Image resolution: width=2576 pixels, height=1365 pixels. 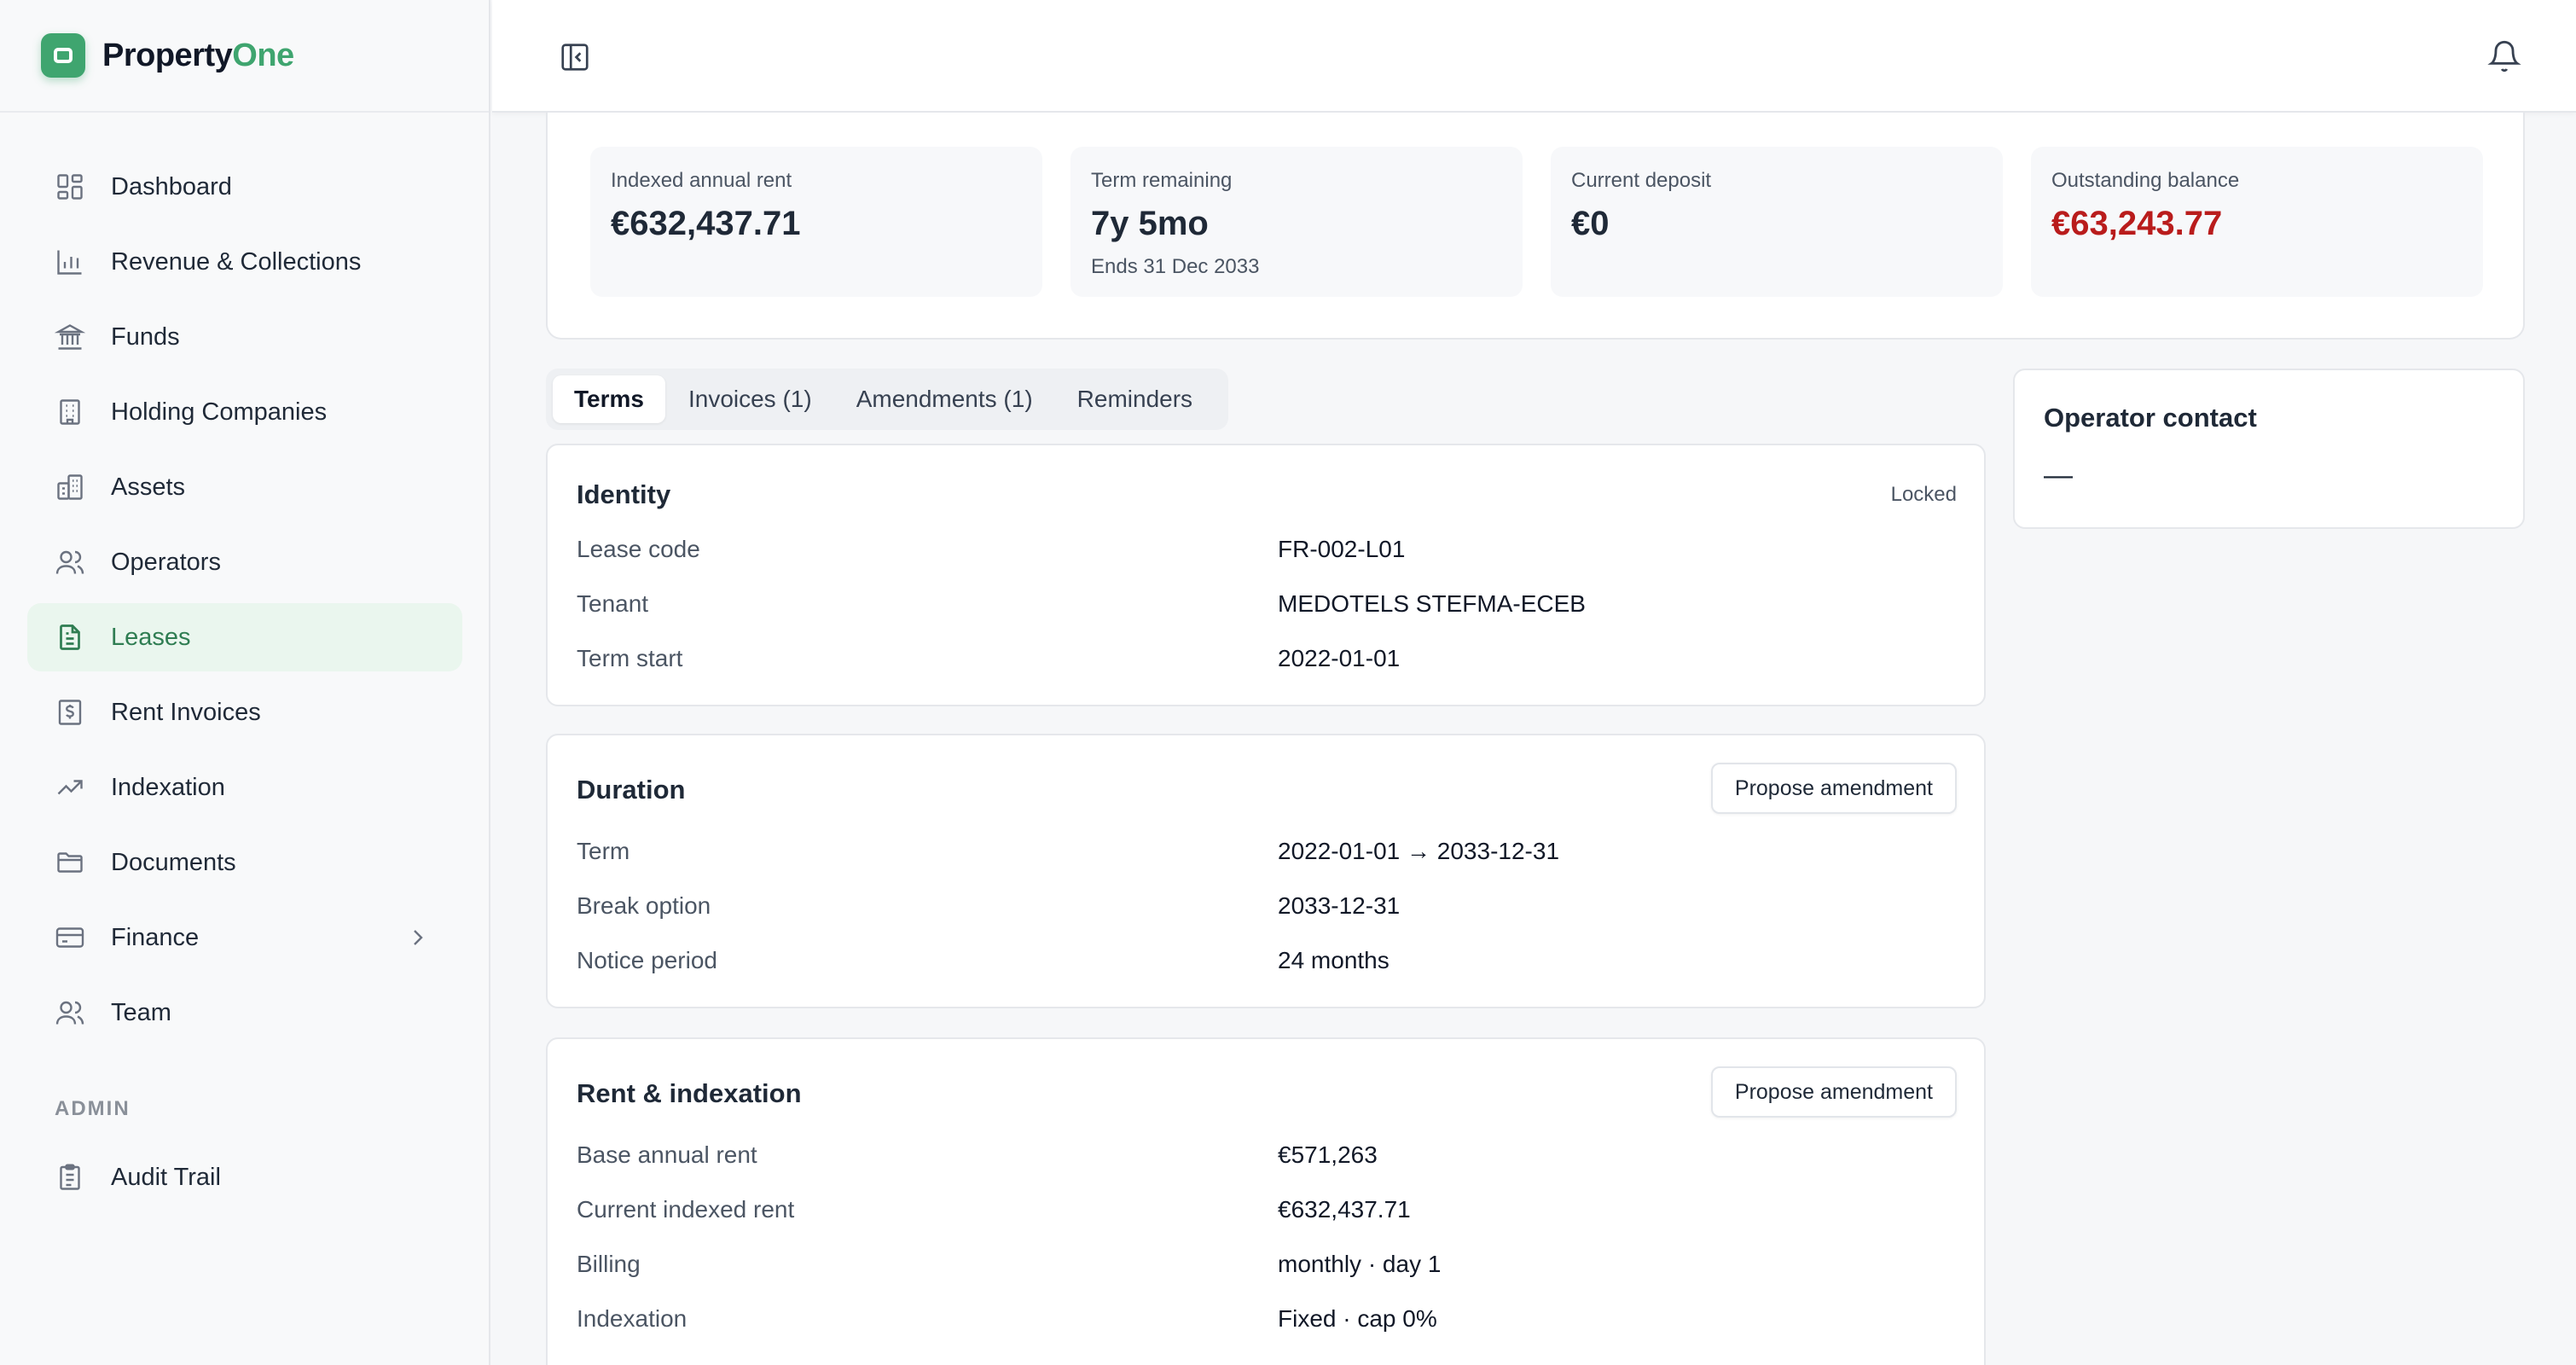 I want to click on stat-value: €63,243.77, so click(x=2137, y=224).